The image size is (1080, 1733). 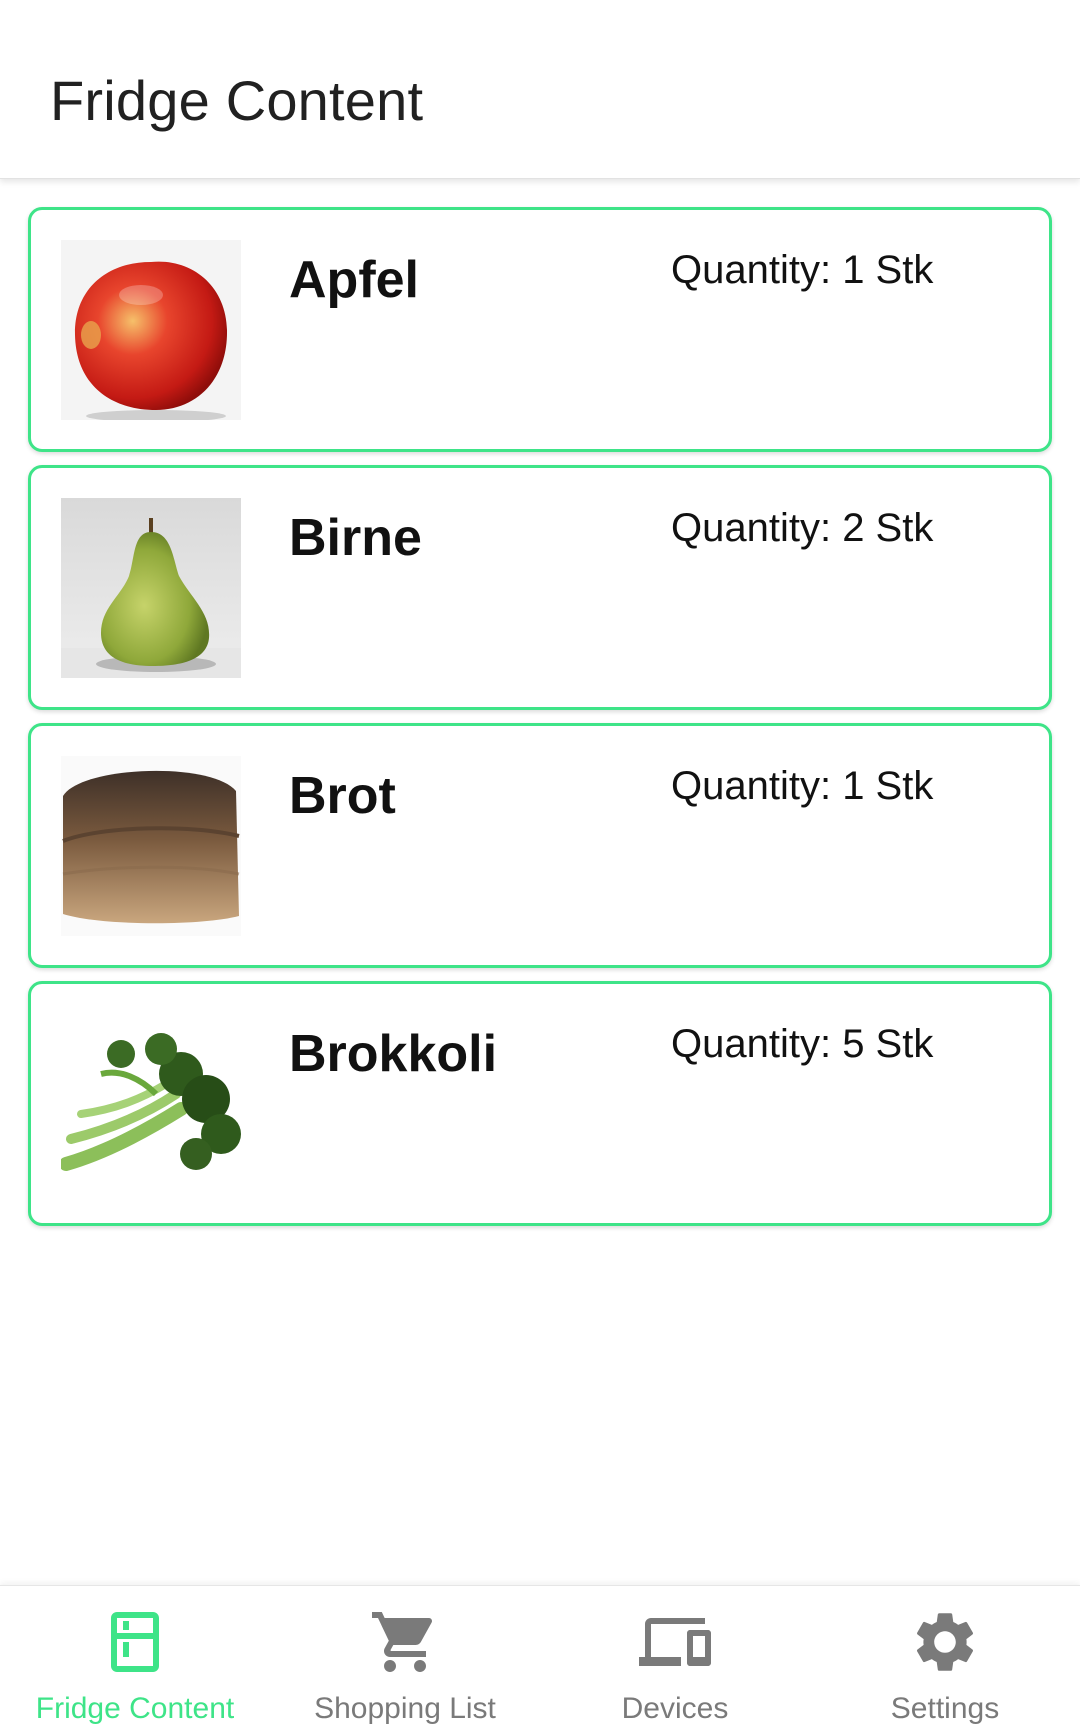 What do you see at coordinates (135, 1708) in the screenshot?
I see `nav-label-fridge-content: Fridge Content` at bounding box center [135, 1708].